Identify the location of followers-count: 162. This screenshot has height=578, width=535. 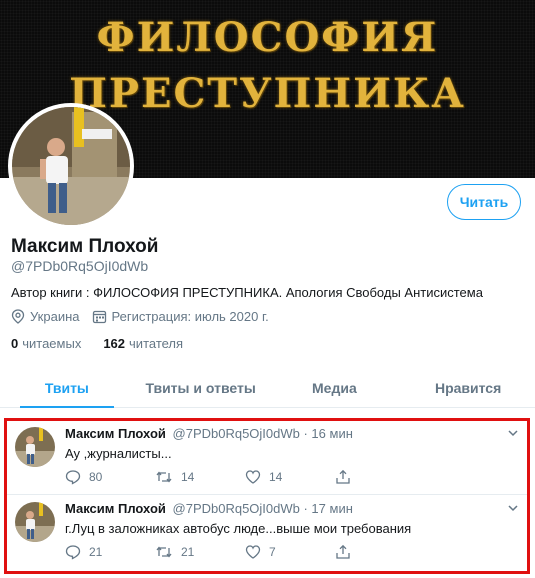
(114, 343).